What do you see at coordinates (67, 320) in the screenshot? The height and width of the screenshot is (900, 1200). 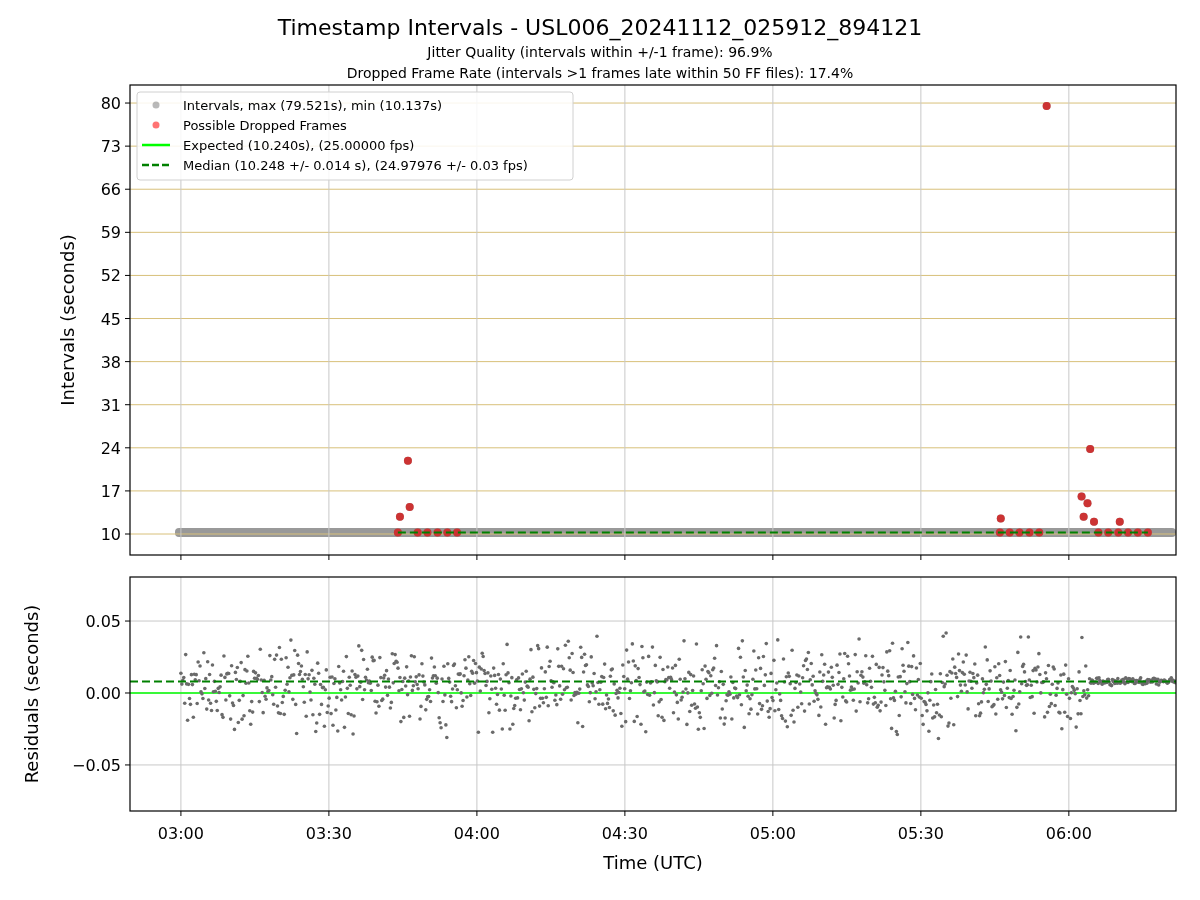 I see `axis-title: Intervals (seconds)` at bounding box center [67, 320].